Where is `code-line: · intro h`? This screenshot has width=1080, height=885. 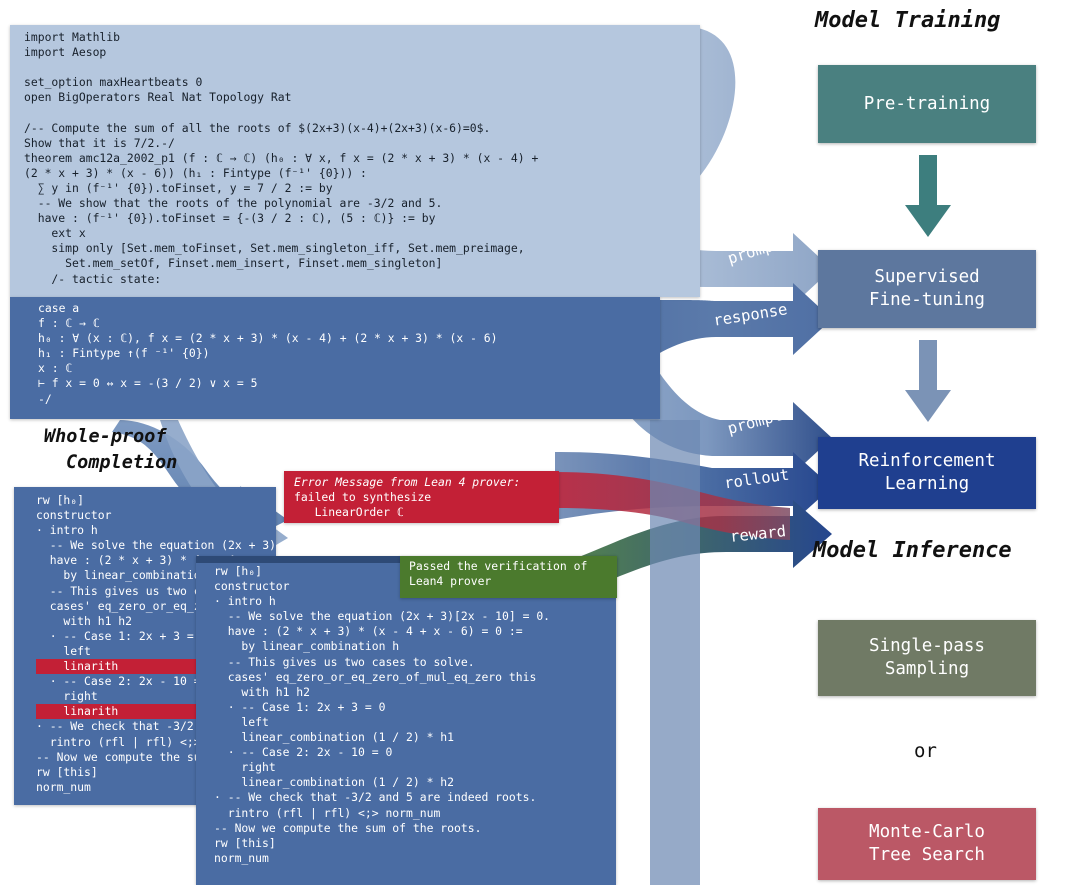 code-line: · intro h is located at coordinates (67, 530).